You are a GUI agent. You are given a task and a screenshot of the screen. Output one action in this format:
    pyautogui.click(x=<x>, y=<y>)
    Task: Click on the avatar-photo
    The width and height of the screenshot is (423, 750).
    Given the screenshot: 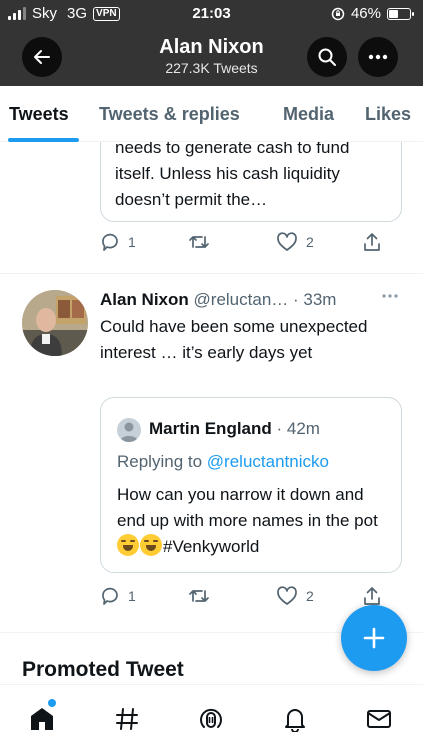 What is the action you would take?
    pyautogui.click(x=55, y=323)
    